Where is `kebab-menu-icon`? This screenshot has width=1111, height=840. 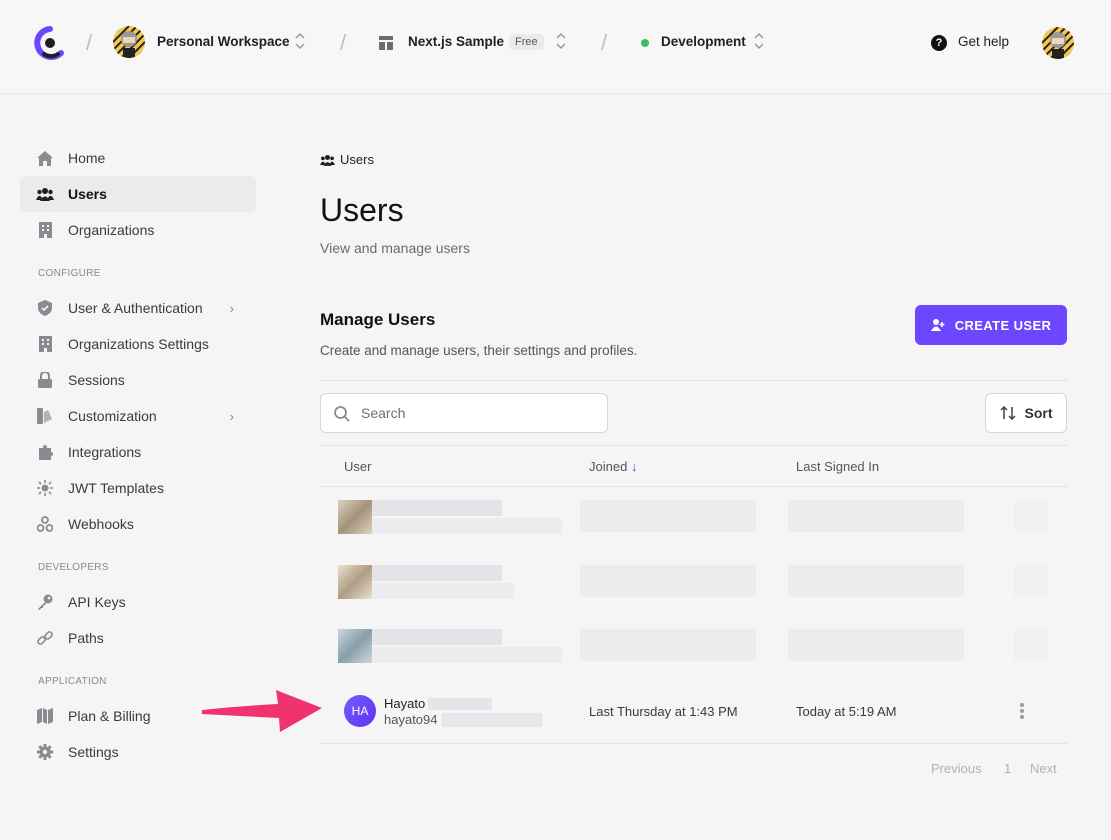 kebab-menu-icon is located at coordinates (1022, 712).